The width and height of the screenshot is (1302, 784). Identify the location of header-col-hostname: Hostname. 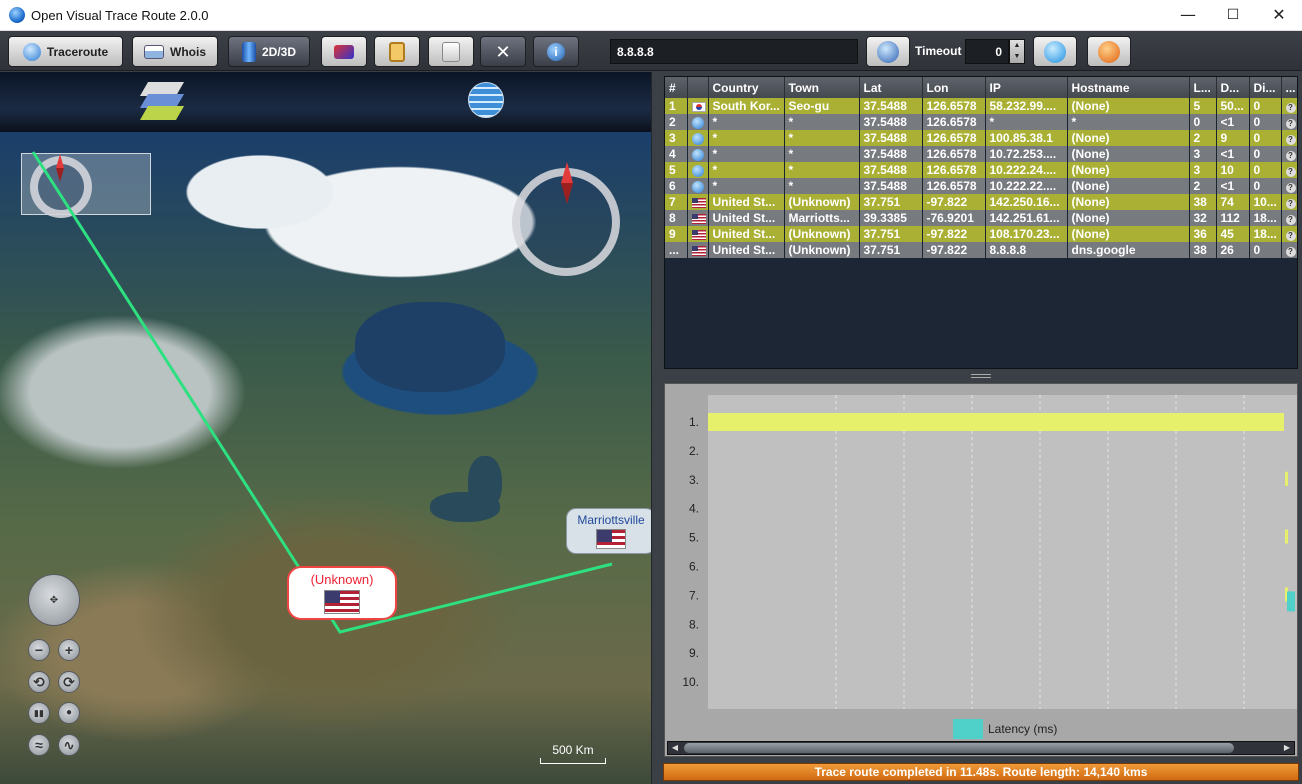
(1128, 87).